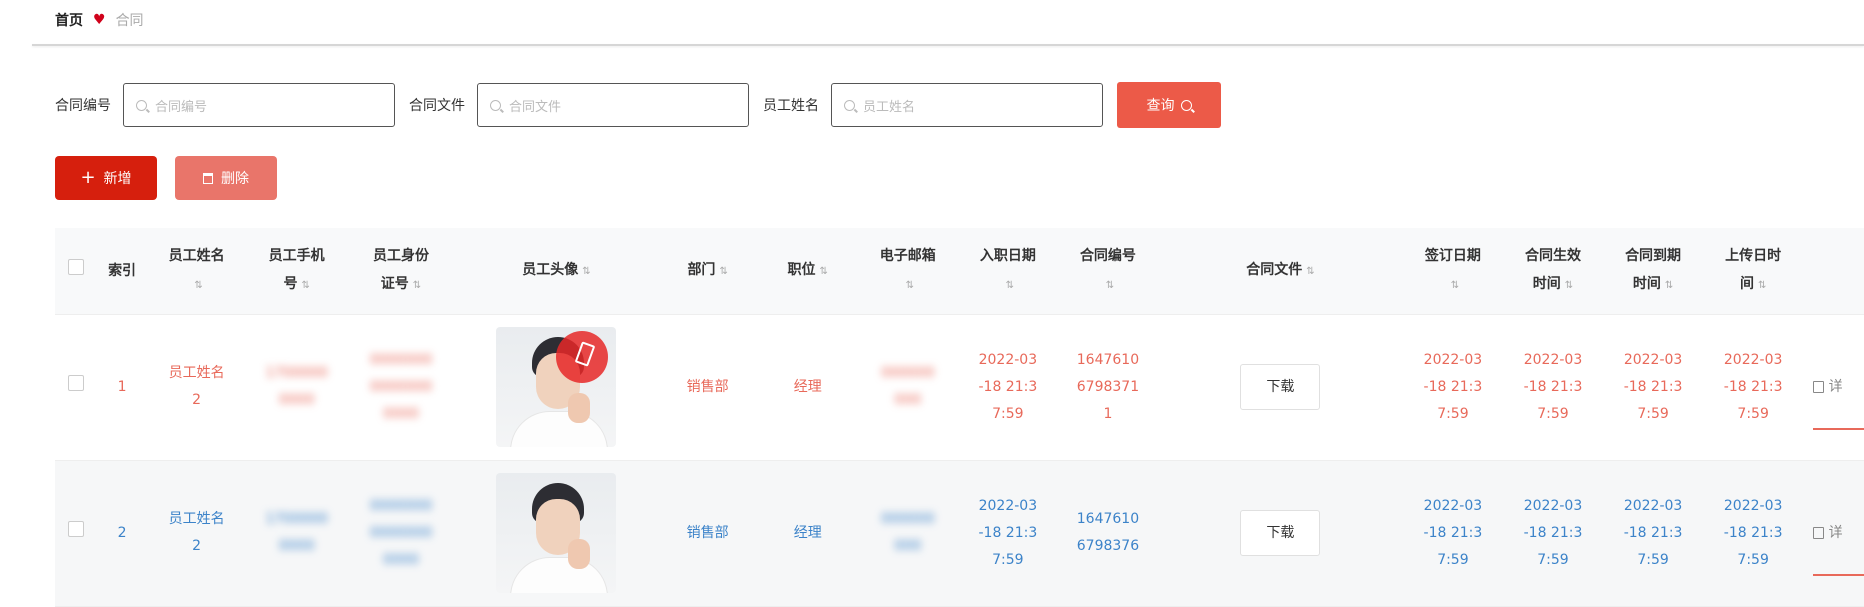 The height and width of the screenshot is (607, 1864). I want to click on header-contract-file: 合同文件 ⇅, so click(1280, 271).